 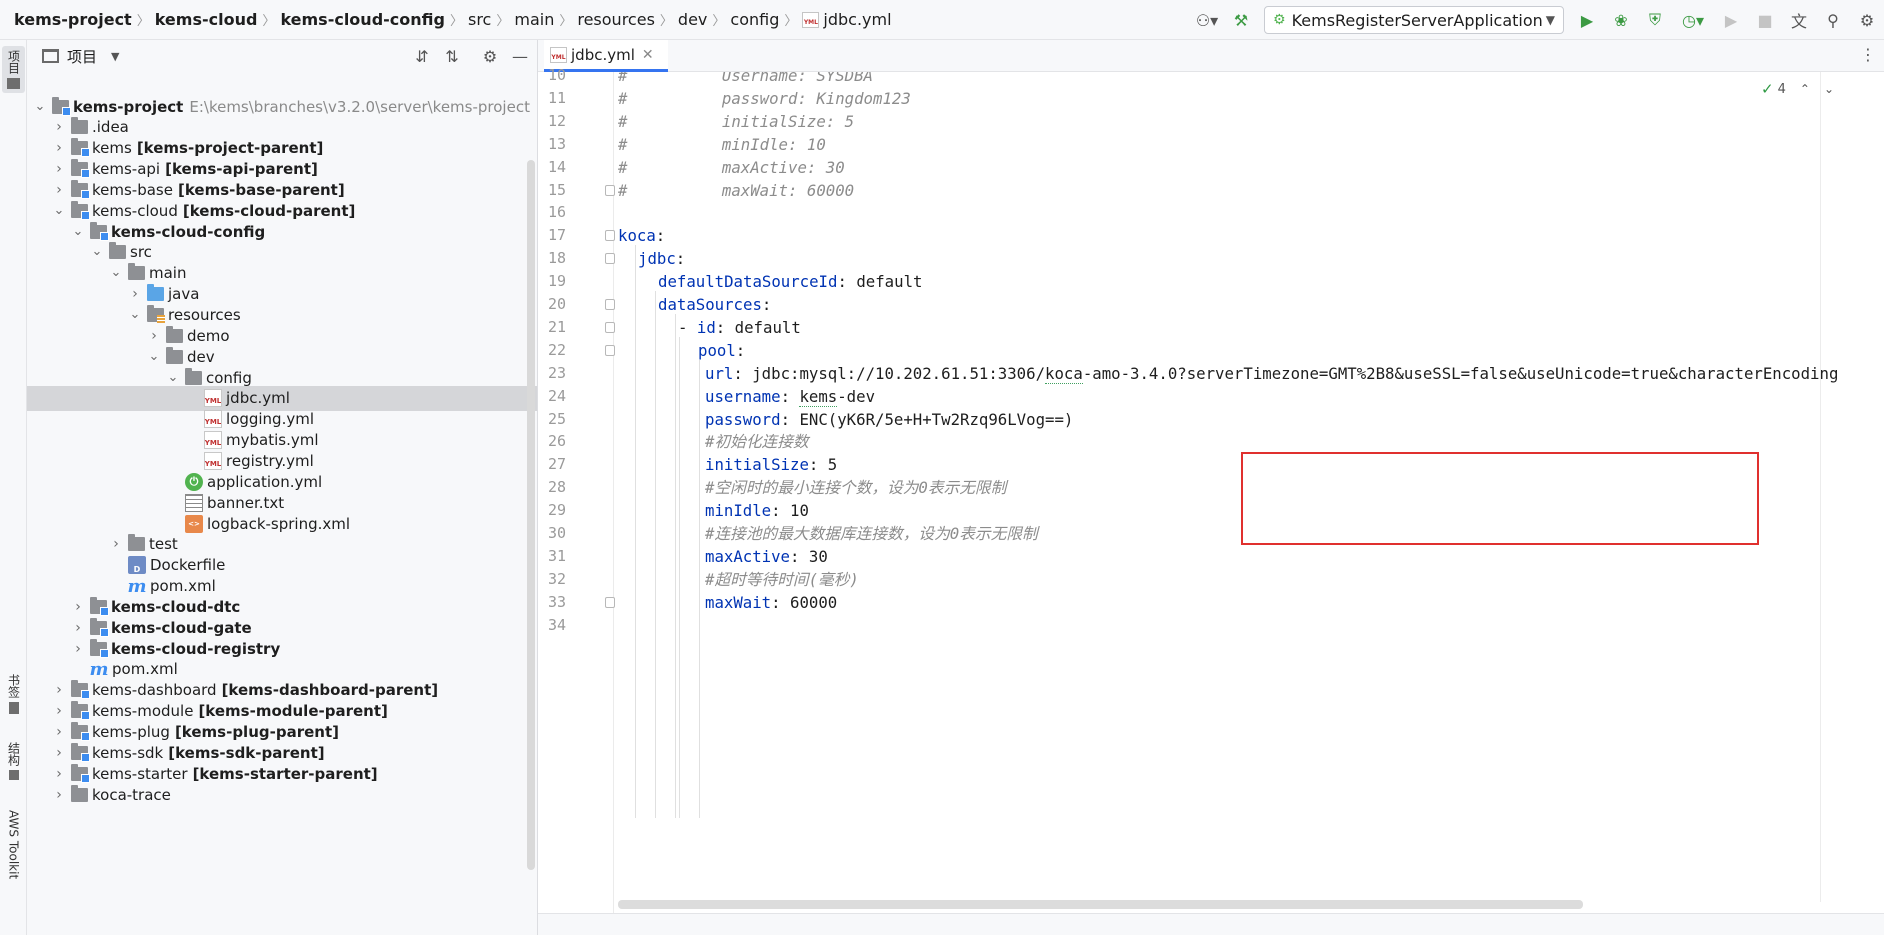 I want to click on code-token: -, so click(x=687, y=327).